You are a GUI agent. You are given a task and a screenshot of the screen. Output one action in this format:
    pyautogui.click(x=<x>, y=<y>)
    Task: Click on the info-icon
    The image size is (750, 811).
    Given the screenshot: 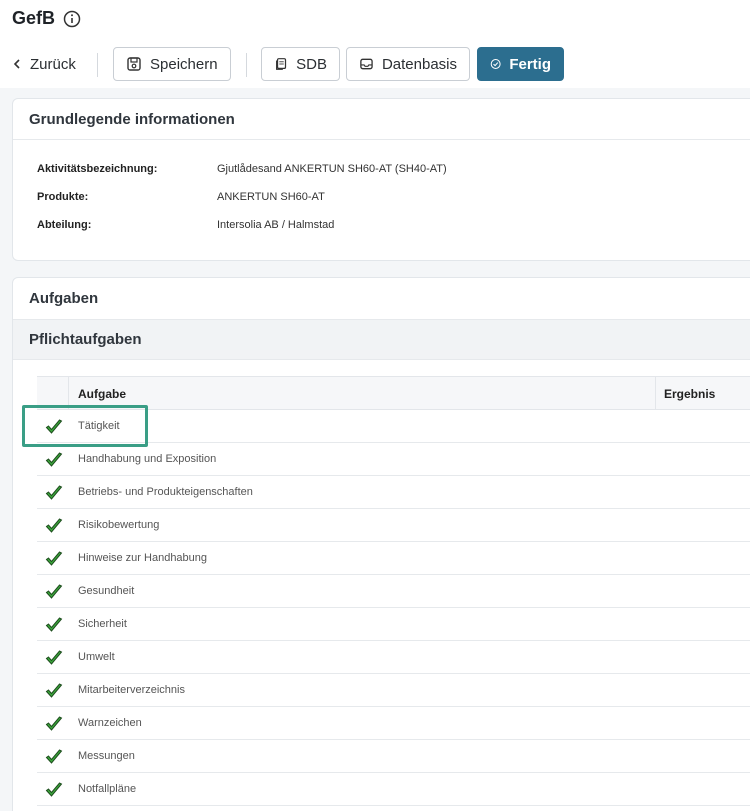 What is the action you would take?
    pyautogui.click(x=72, y=19)
    